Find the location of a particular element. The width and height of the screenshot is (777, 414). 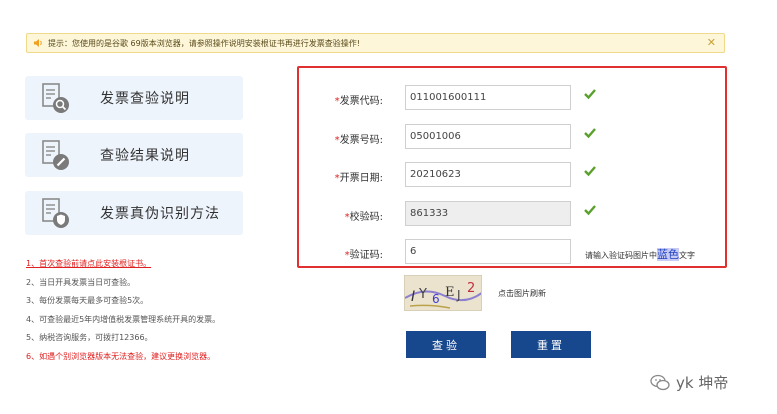

list-item: 5、纳税咨询服务，可拨打12366。 is located at coordinates (89, 337).